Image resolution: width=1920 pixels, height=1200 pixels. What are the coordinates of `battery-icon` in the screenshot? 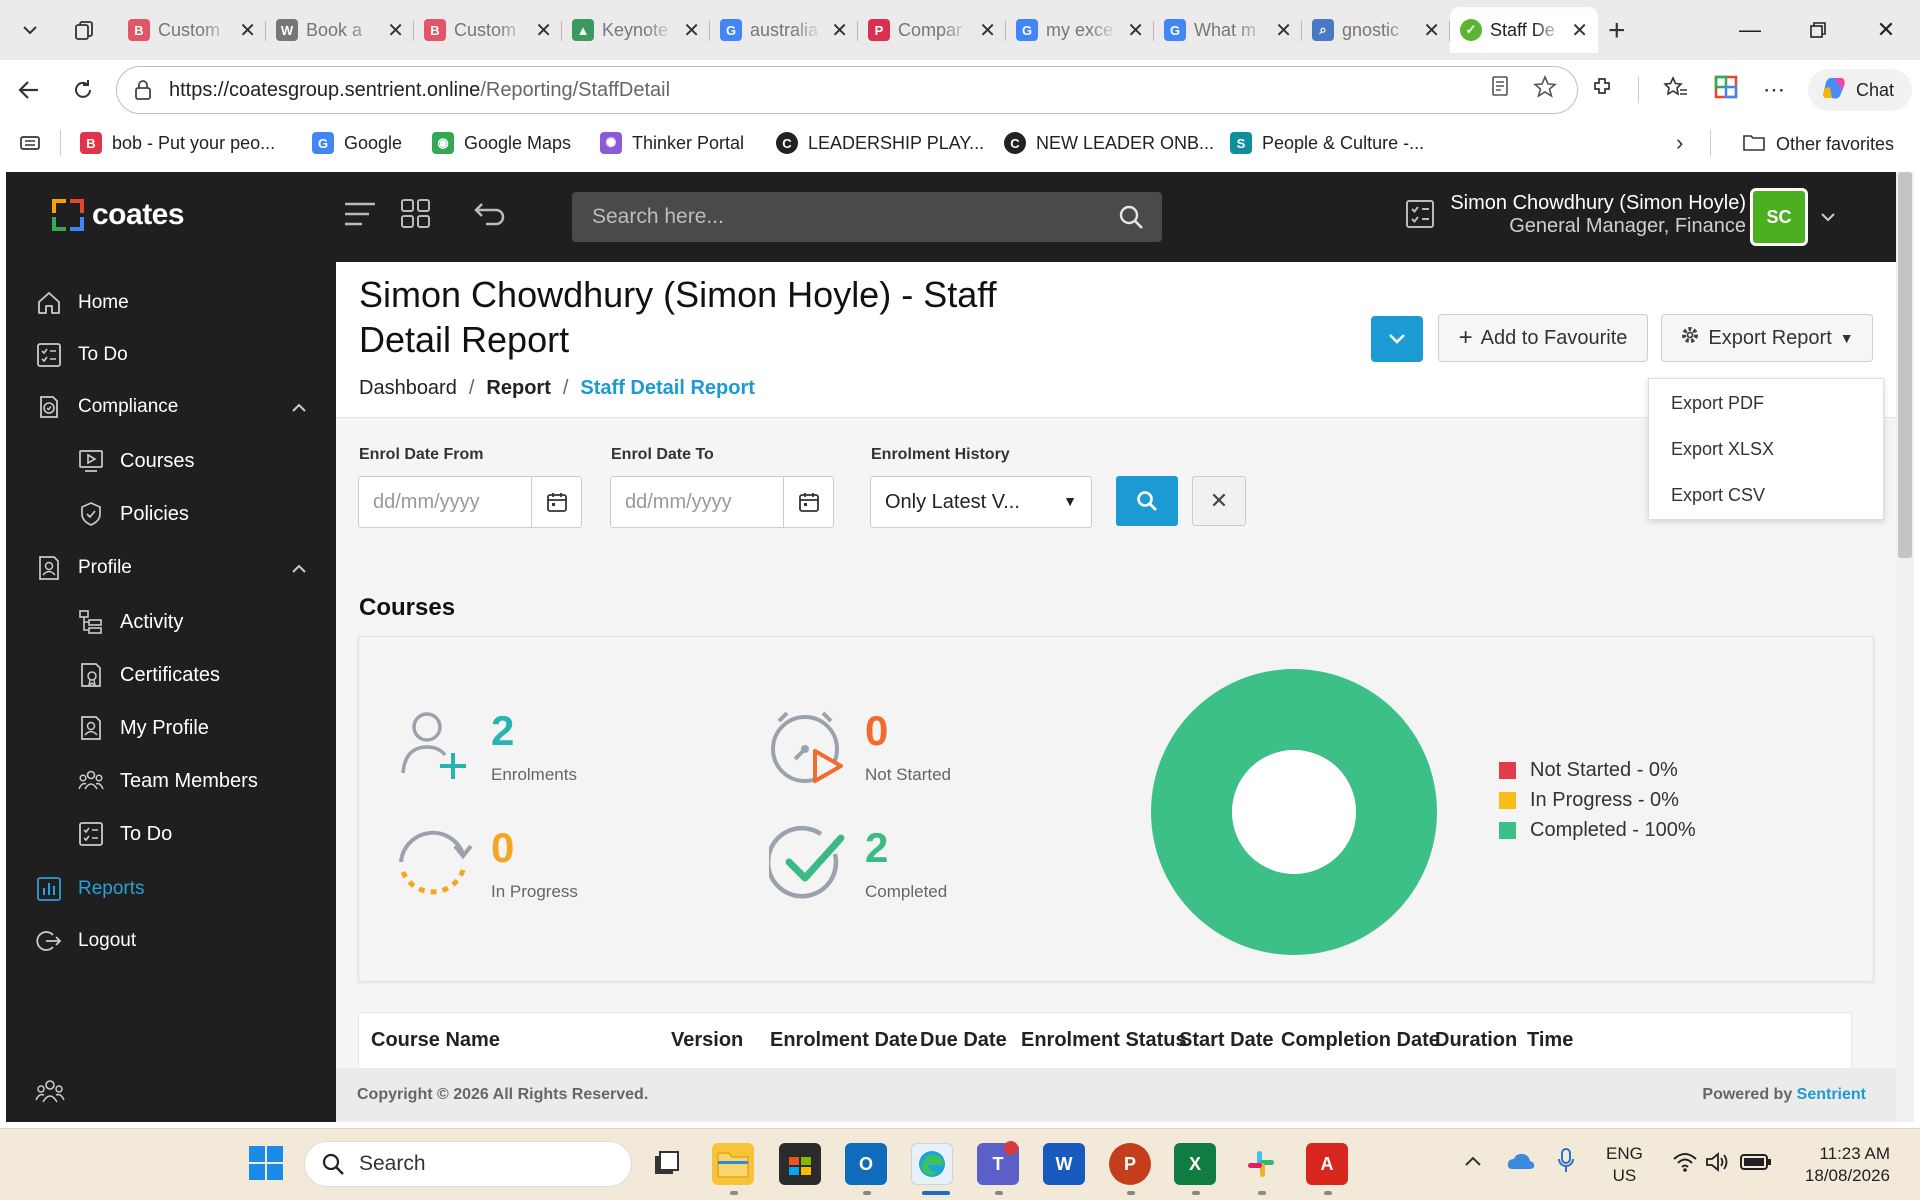 It's located at (1756, 1164).